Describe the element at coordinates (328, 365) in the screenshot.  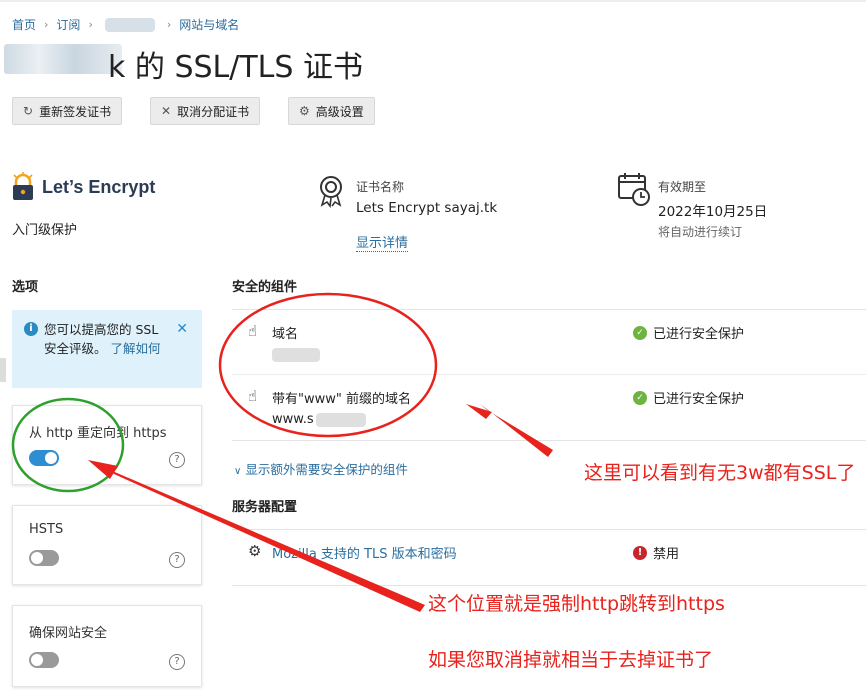
I see `annotation-red-ellipse` at that location.